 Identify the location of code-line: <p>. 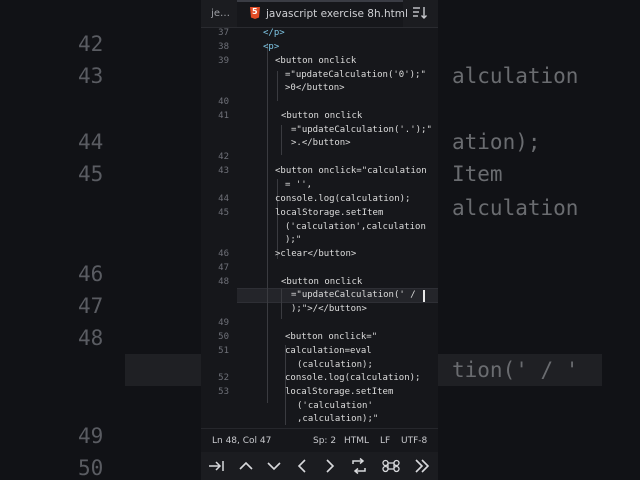
(271, 47).